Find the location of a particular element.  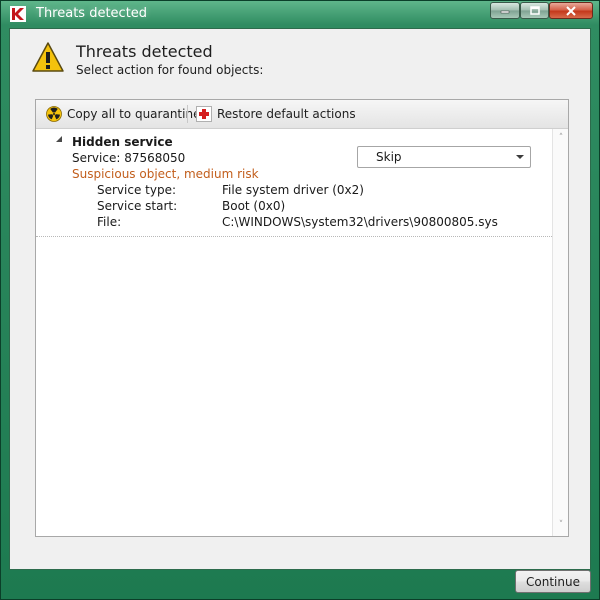

item-separator is located at coordinates (294, 236).